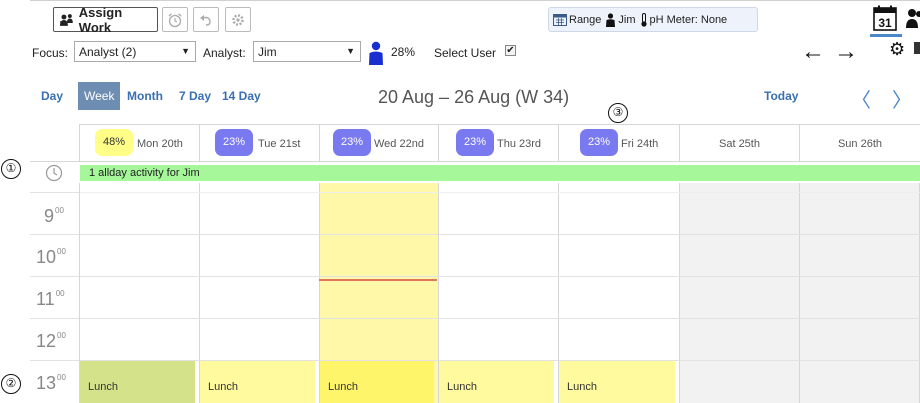  I want to click on day-header-wed: 23% Wed 22nd, so click(378, 142).